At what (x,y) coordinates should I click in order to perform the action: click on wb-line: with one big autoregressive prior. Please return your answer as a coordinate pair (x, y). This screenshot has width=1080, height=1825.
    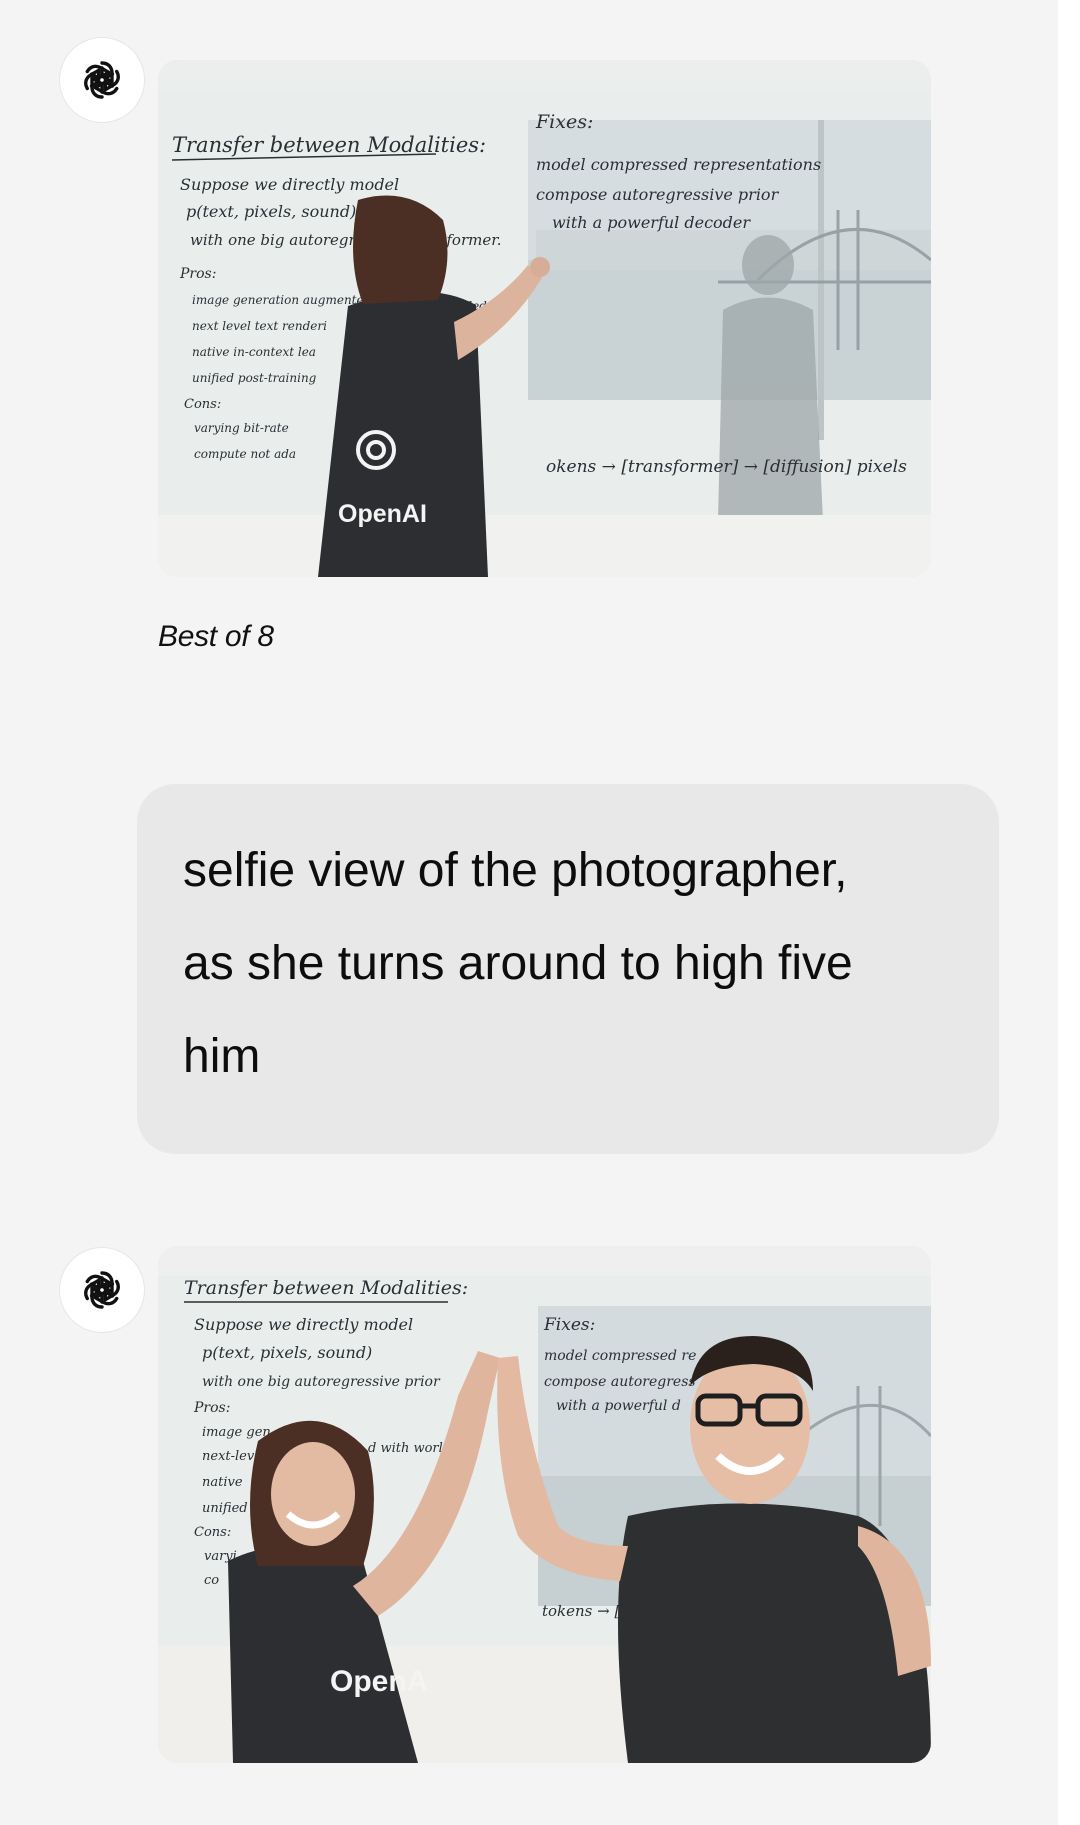
    Looking at the image, I should click on (321, 1382).